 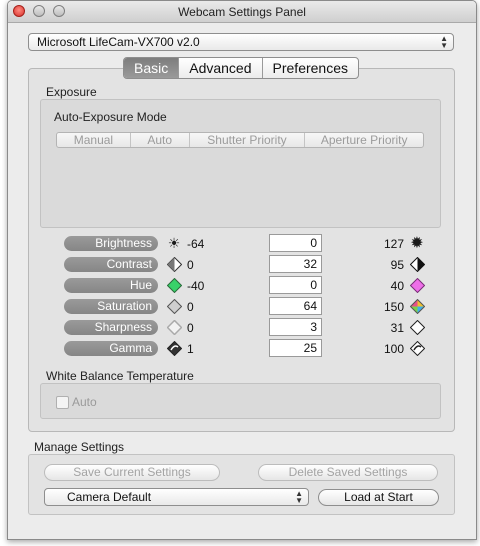 I want to click on sharpness-high-icon, so click(x=417, y=327).